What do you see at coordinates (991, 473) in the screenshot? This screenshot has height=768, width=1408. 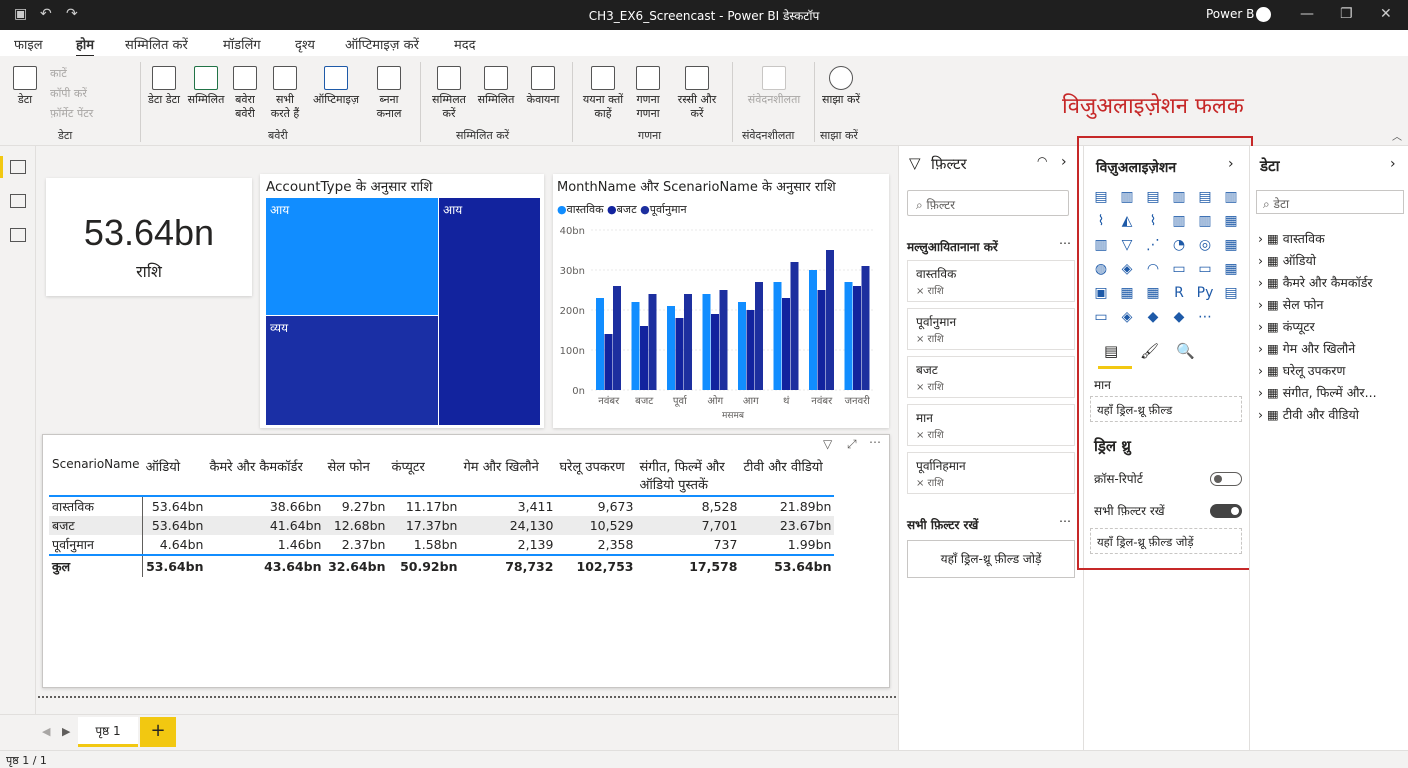 I see `filter-card: पूर्वानिहमान × राशि` at bounding box center [991, 473].